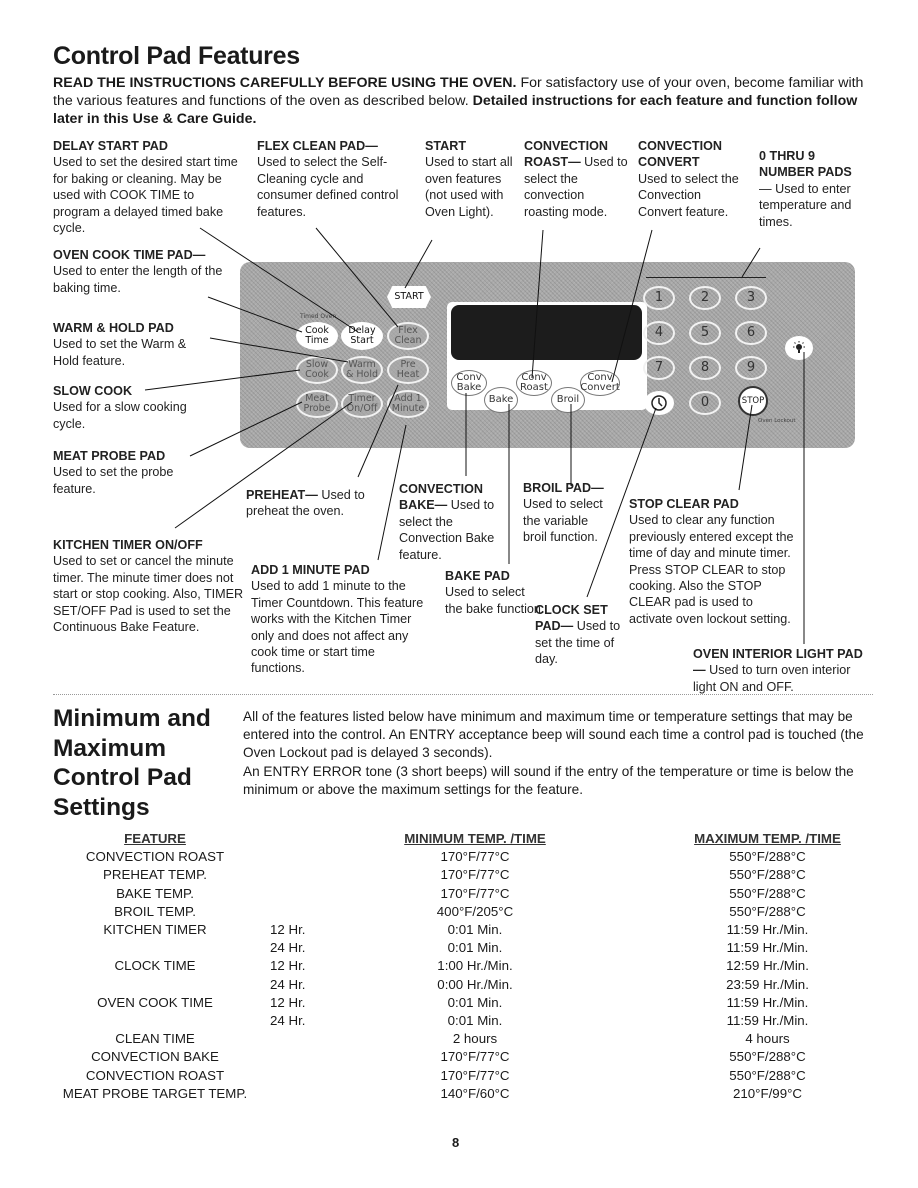  What do you see at coordinates (456, 1142) in the screenshot?
I see `page-number: 8` at bounding box center [456, 1142].